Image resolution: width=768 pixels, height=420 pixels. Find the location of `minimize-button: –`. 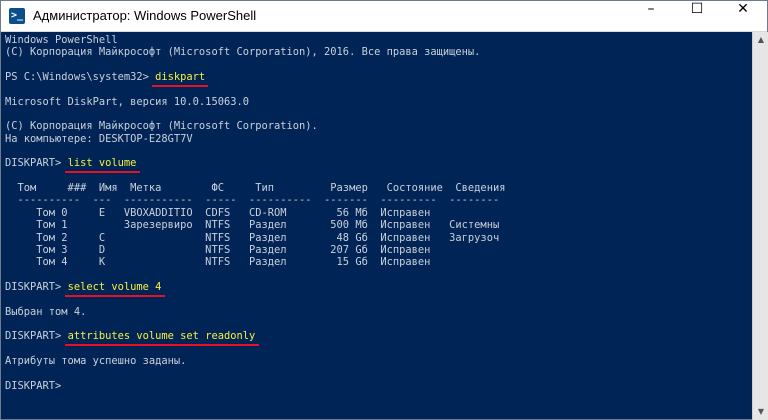

minimize-button: – is located at coordinates (651, 16).